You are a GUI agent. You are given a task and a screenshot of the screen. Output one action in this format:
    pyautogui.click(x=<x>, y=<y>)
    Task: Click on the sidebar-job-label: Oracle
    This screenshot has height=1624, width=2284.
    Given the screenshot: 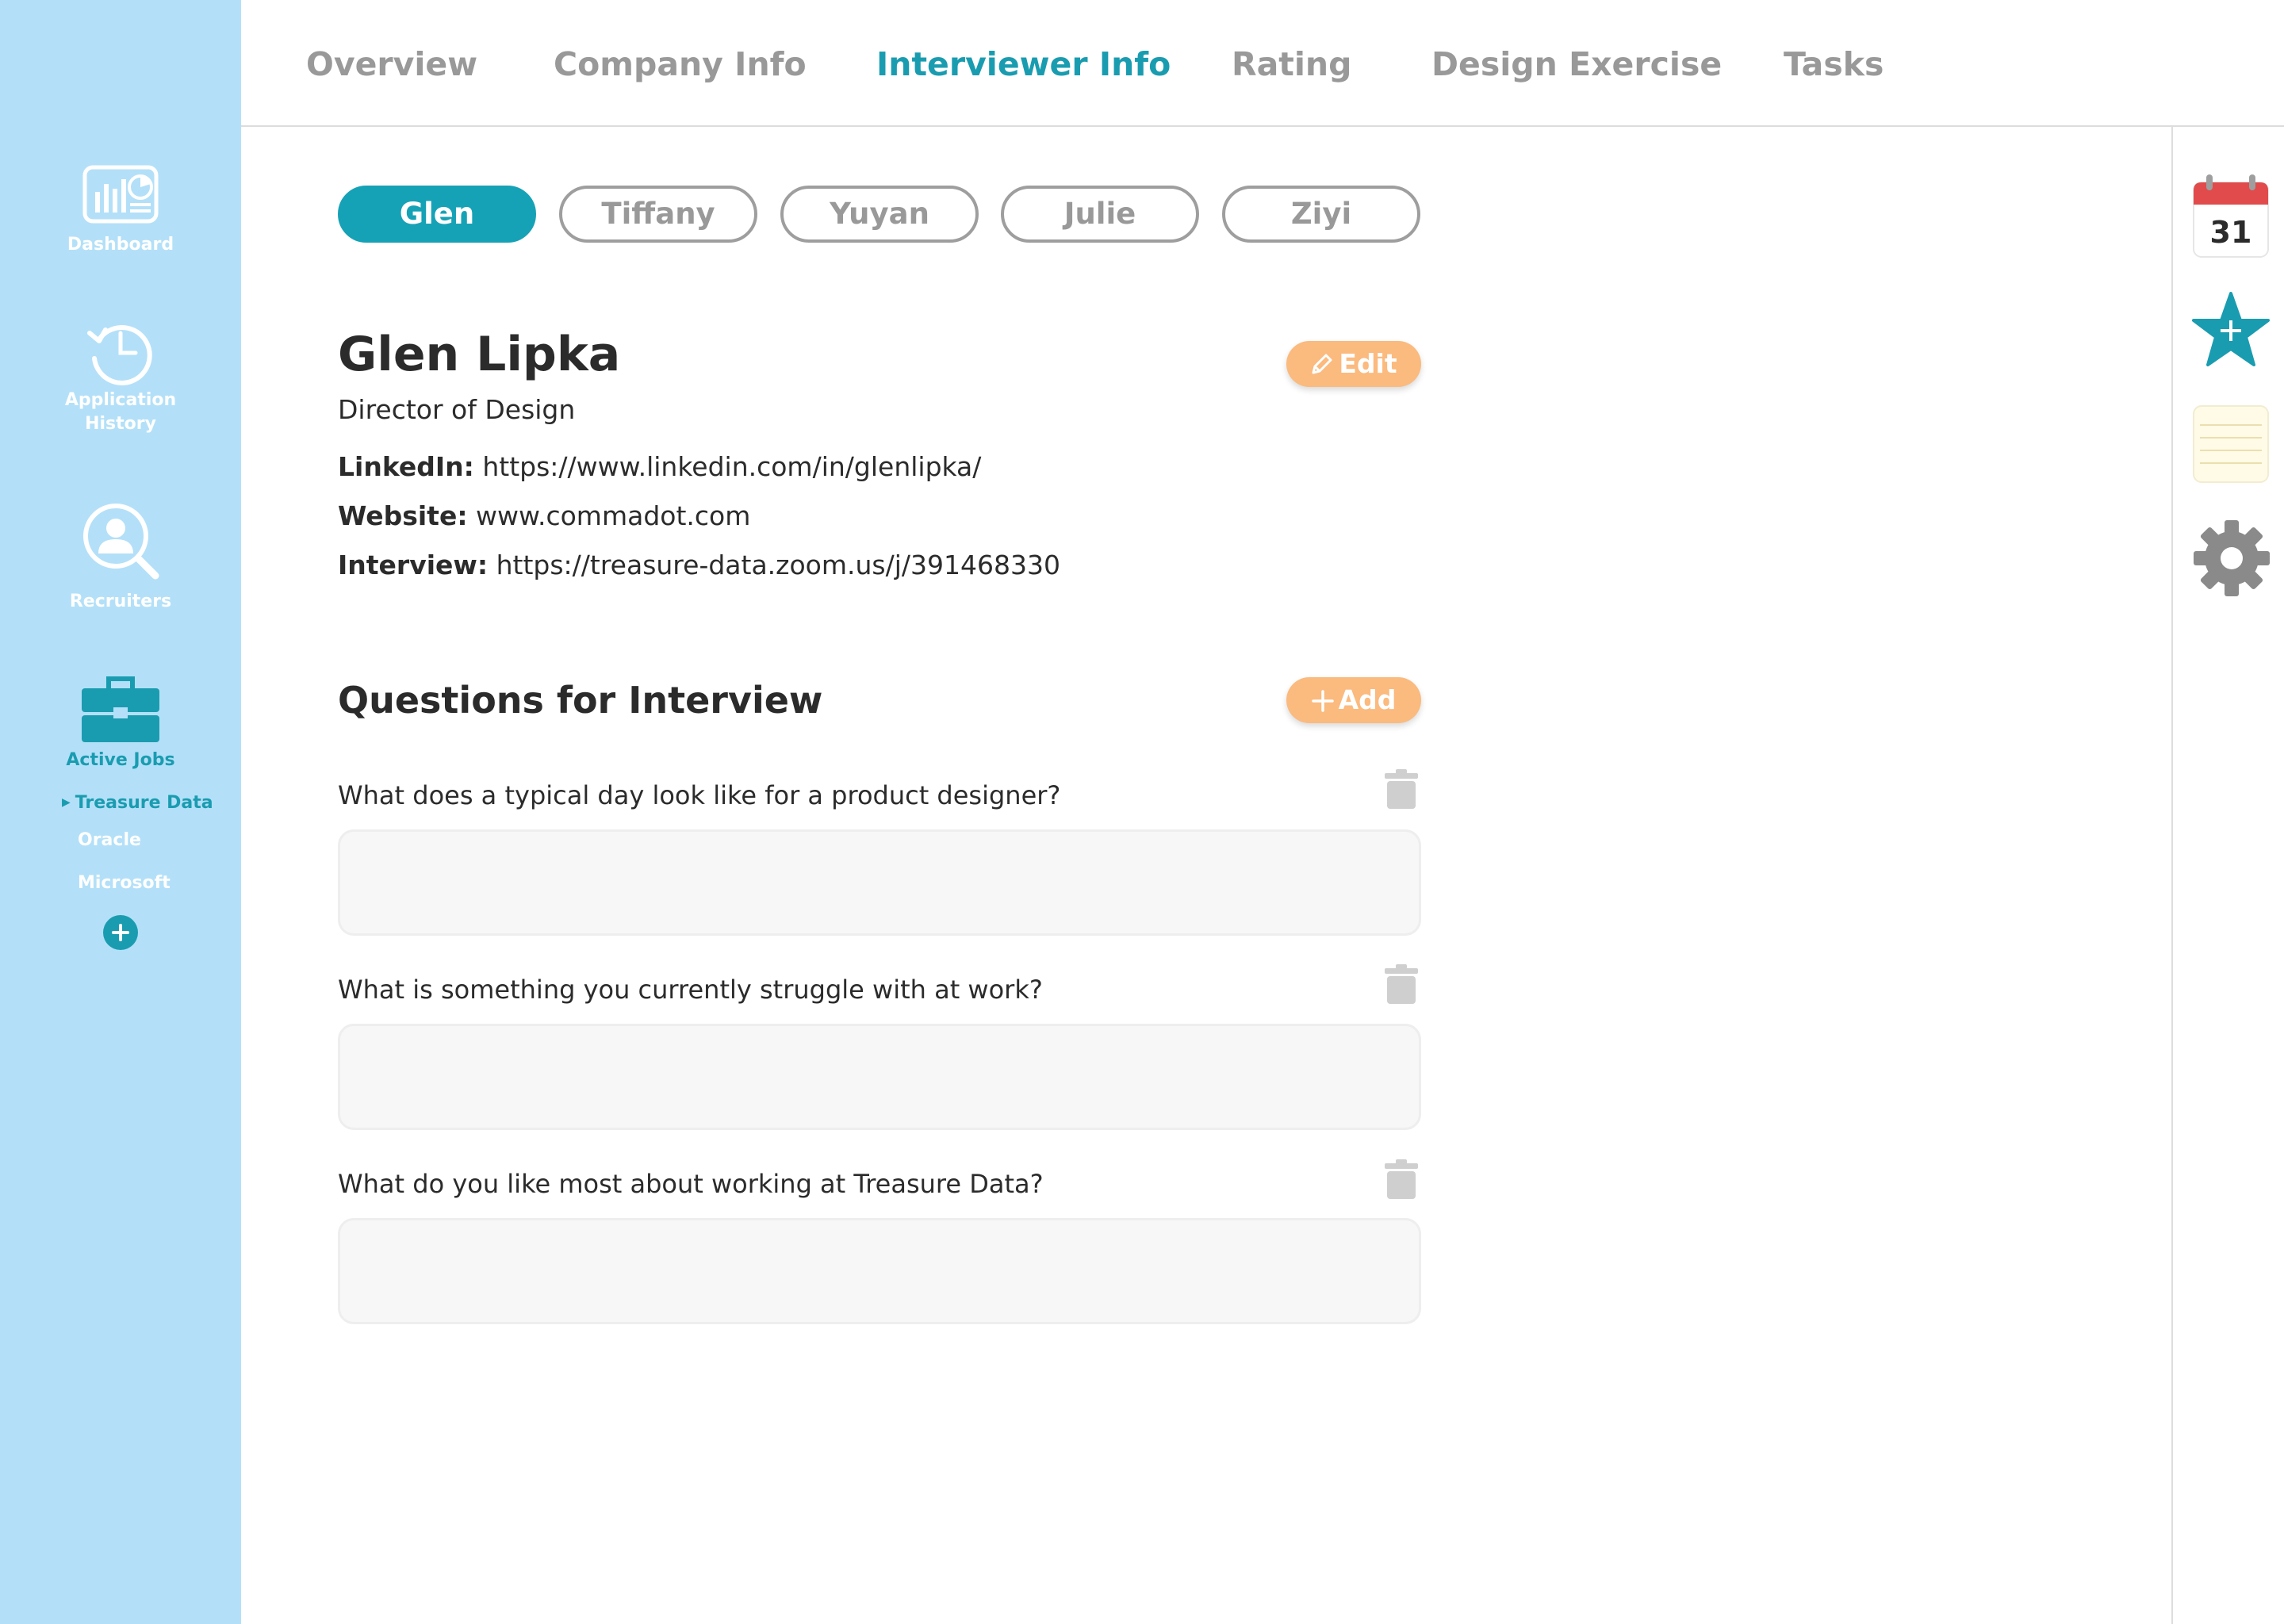 What is the action you would take?
    pyautogui.click(x=109, y=840)
    